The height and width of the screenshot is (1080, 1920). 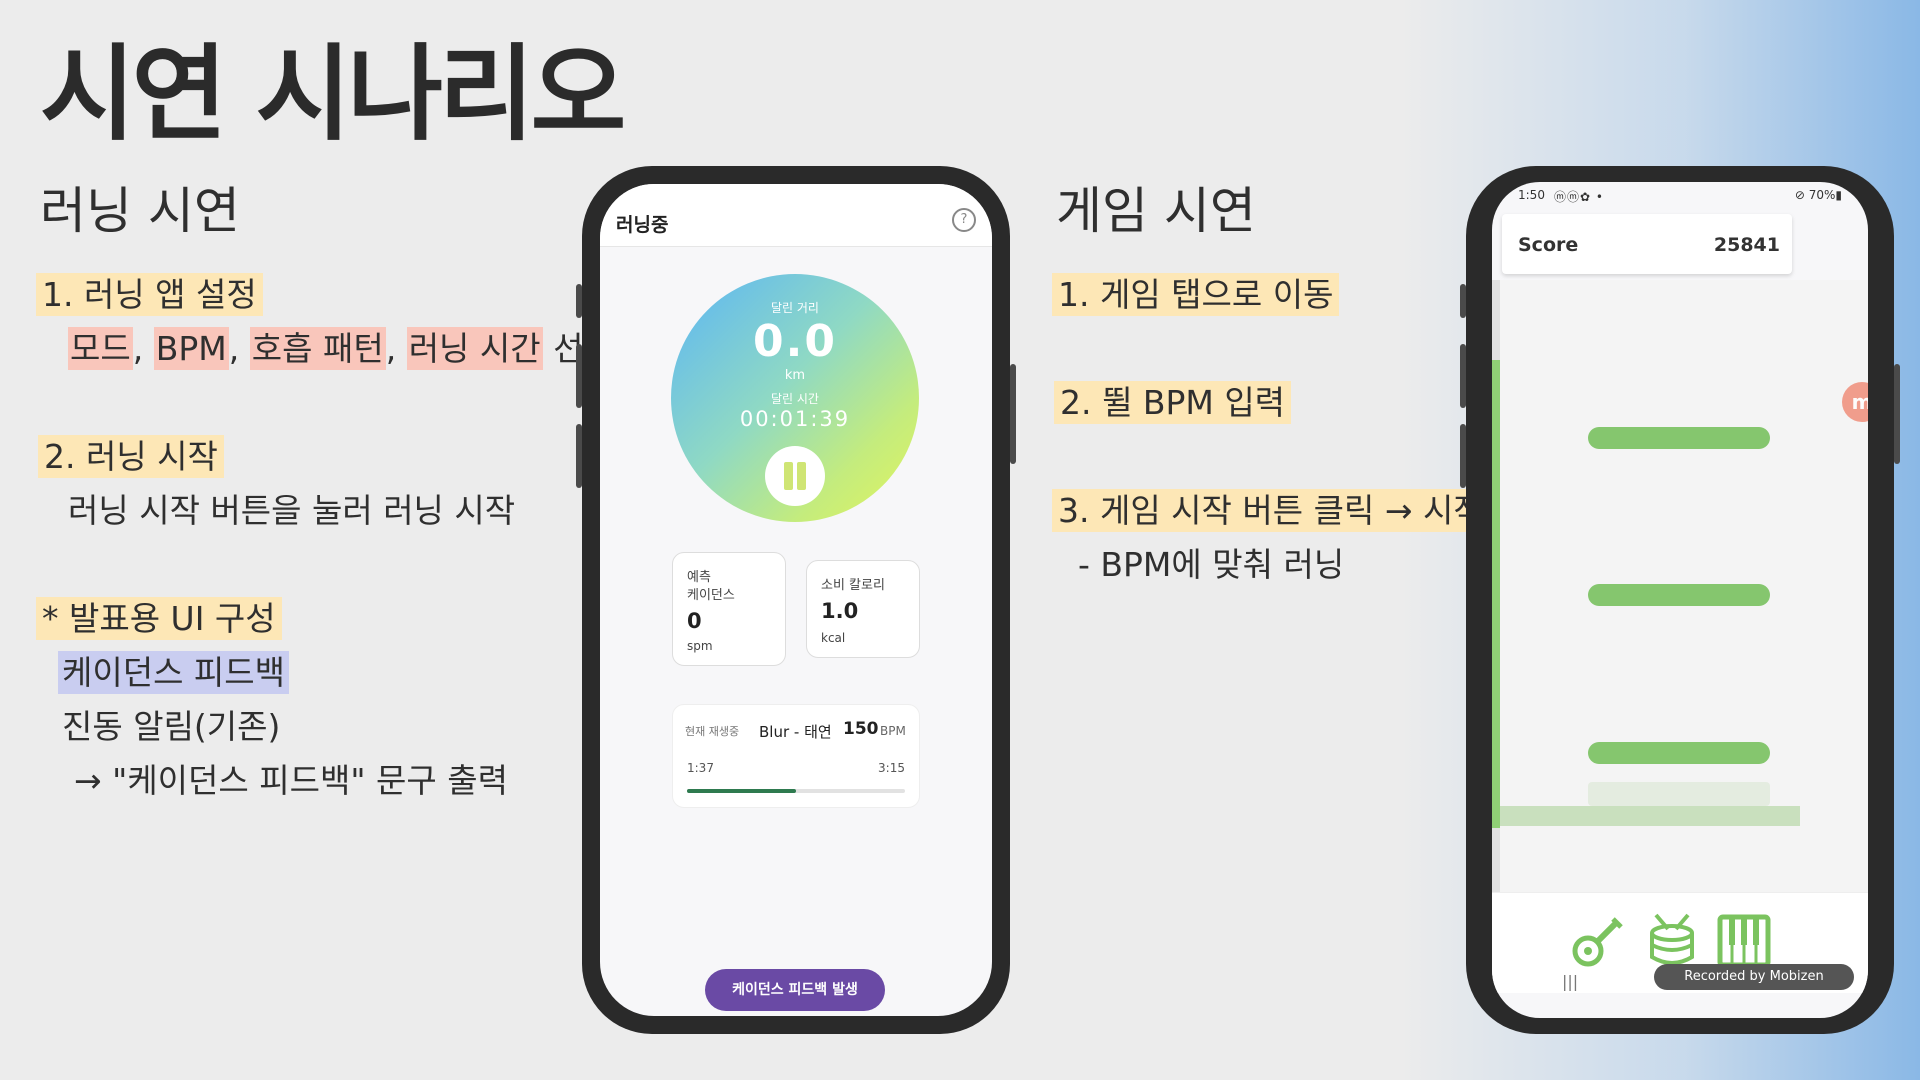 I want to click on running-title: 러닝중, so click(x=642, y=225).